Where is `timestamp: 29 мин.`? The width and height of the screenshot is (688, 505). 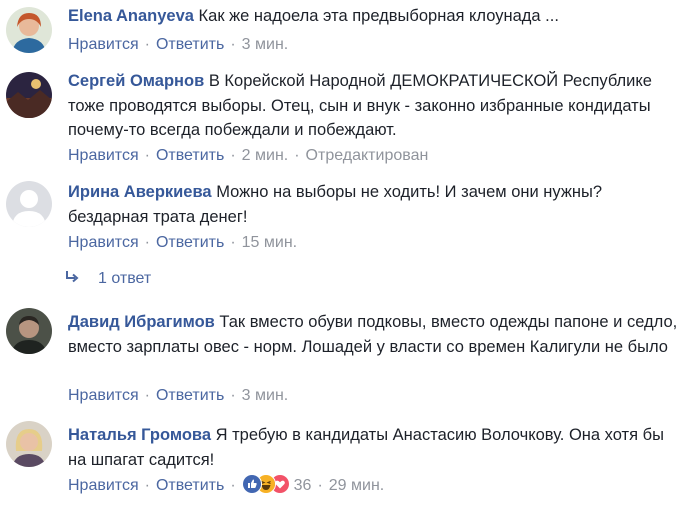
timestamp: 29 мин. is located at coordinates (356, 485).